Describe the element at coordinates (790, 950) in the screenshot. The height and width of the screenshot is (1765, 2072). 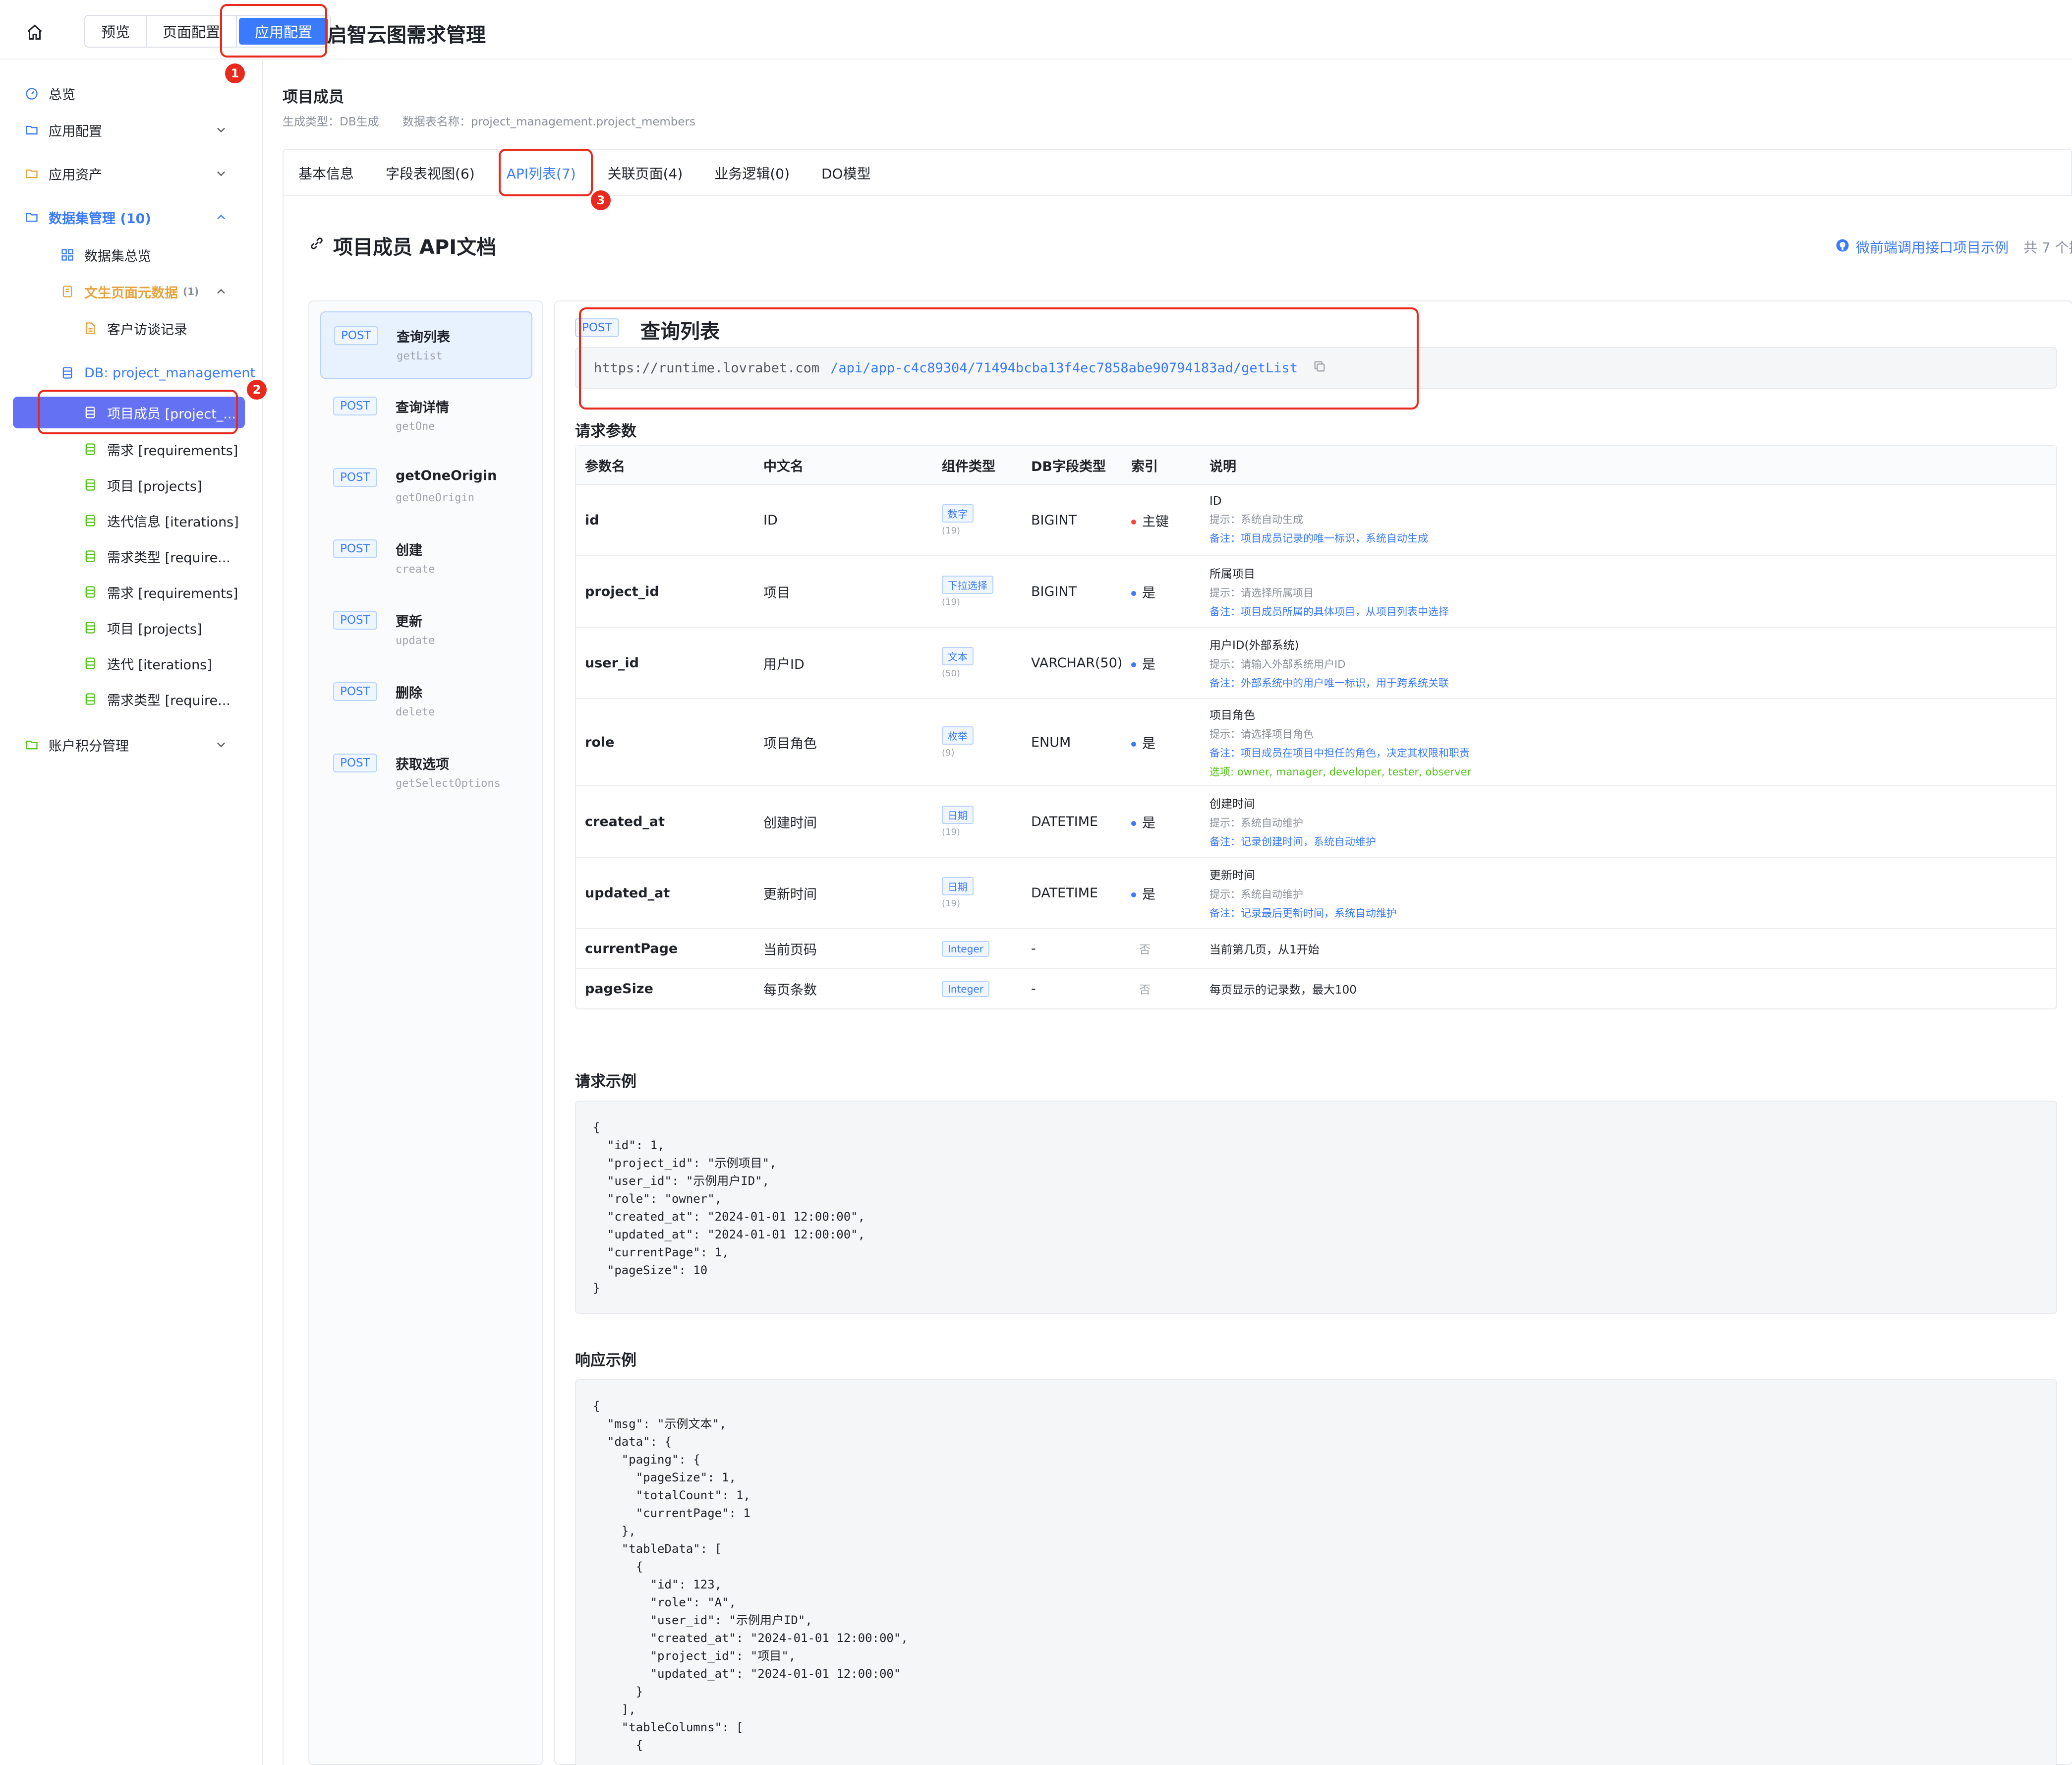
I see `param-cn: 当前页码` at that location.